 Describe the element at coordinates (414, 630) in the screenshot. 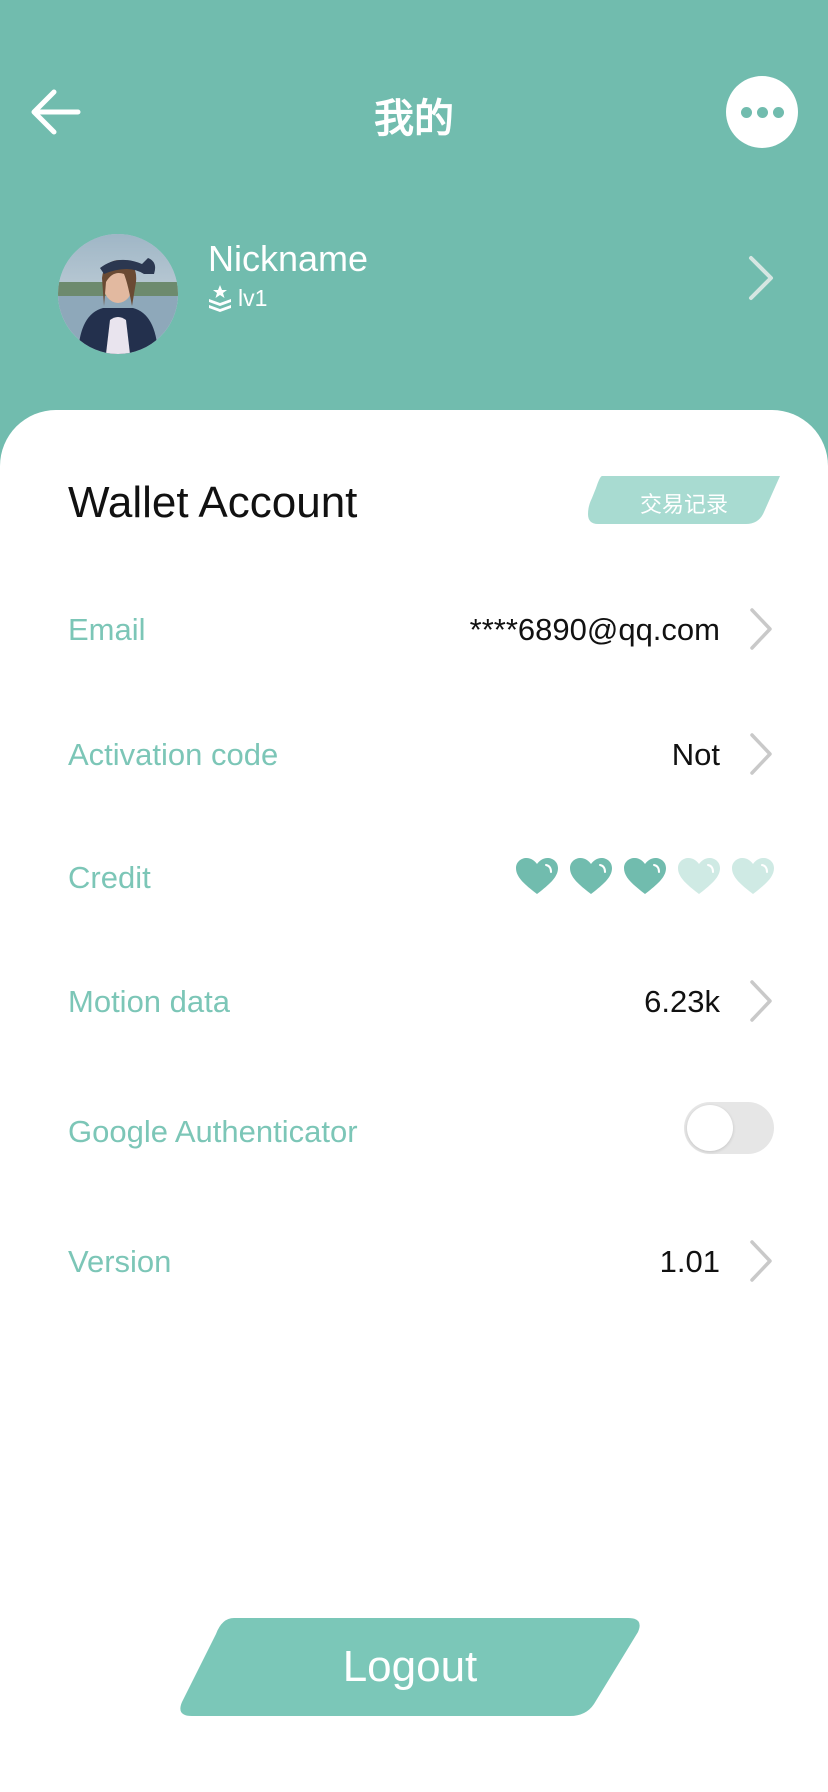

I see `email-row: Email ****6890@qq.com` at that location.